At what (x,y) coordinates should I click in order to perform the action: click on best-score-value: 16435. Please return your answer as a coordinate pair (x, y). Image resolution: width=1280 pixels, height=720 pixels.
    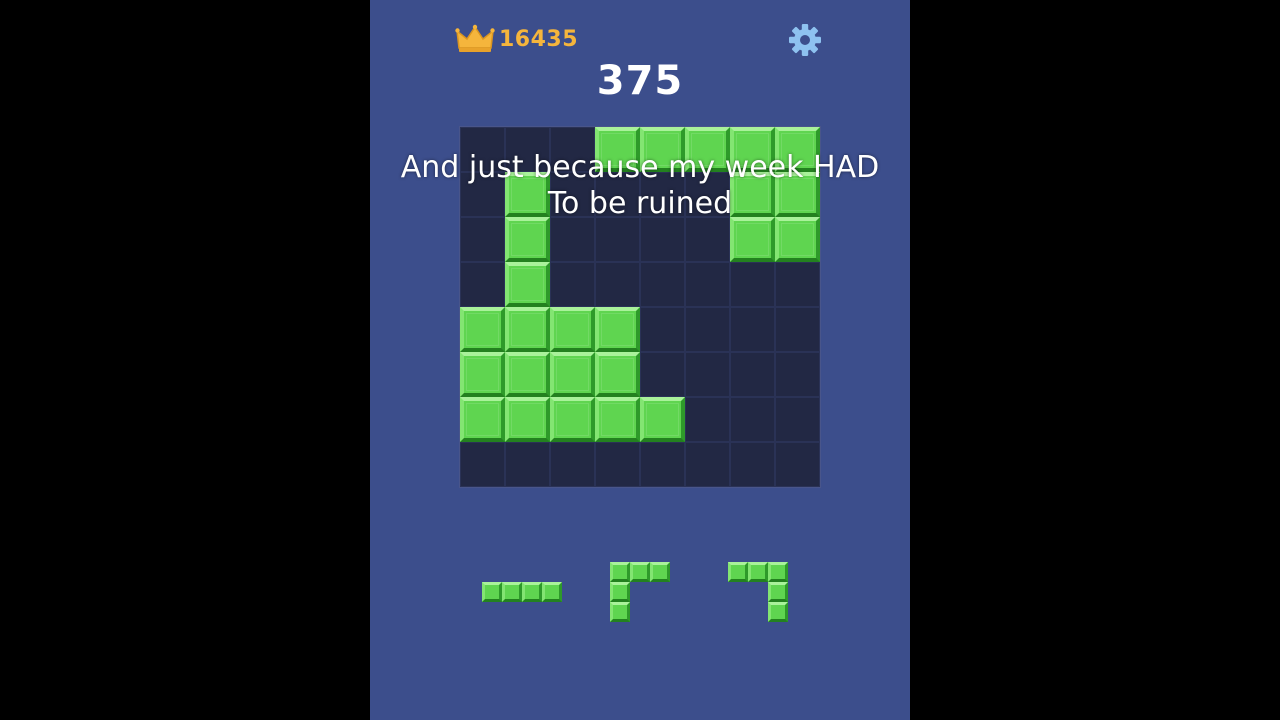
    Looking at the image, I should click on (539, 39).